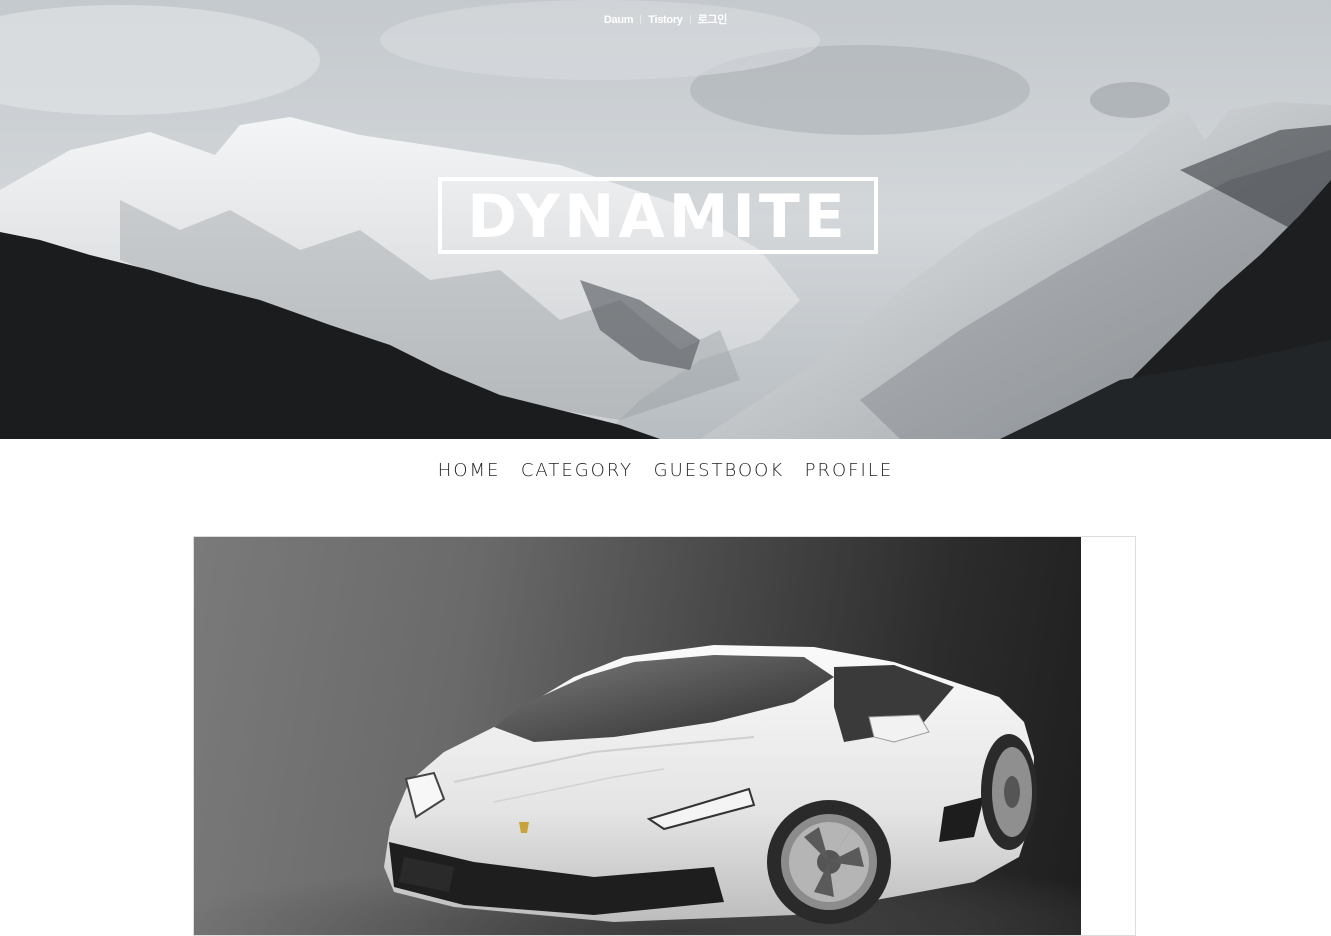  What do you see at coordinates (849, 470) in the screenshot?
I see `nav-item-profile: PROFILE` at bounding box center [849, 470].